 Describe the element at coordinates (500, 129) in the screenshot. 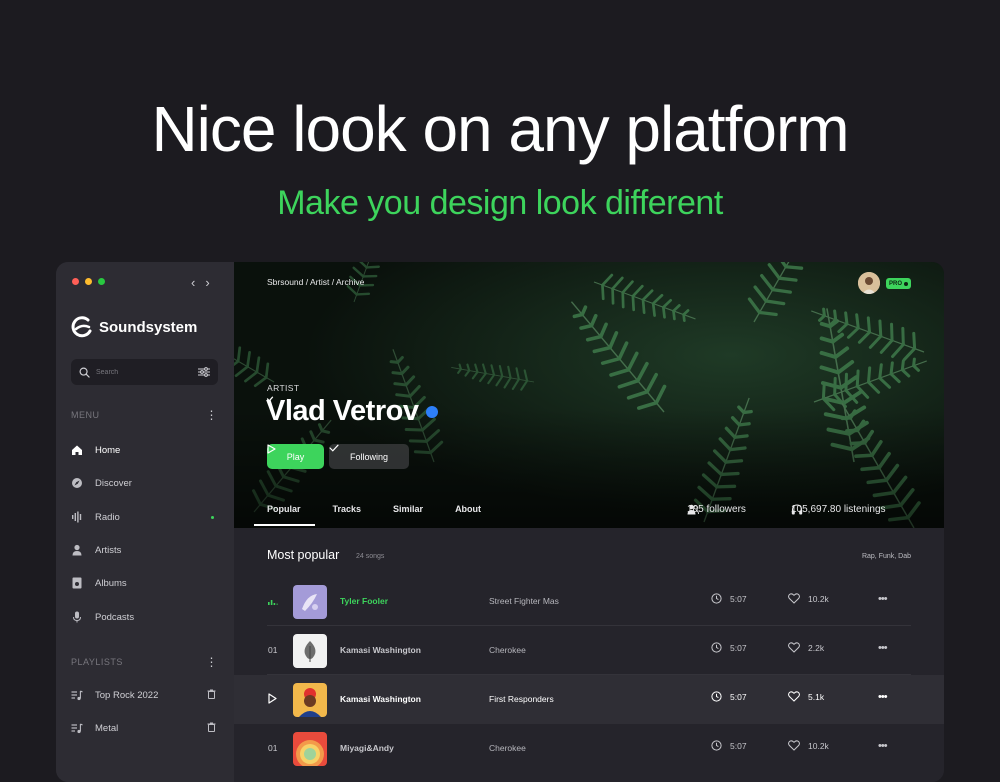

I see `hero-title: Nice look on any platform` at that location.